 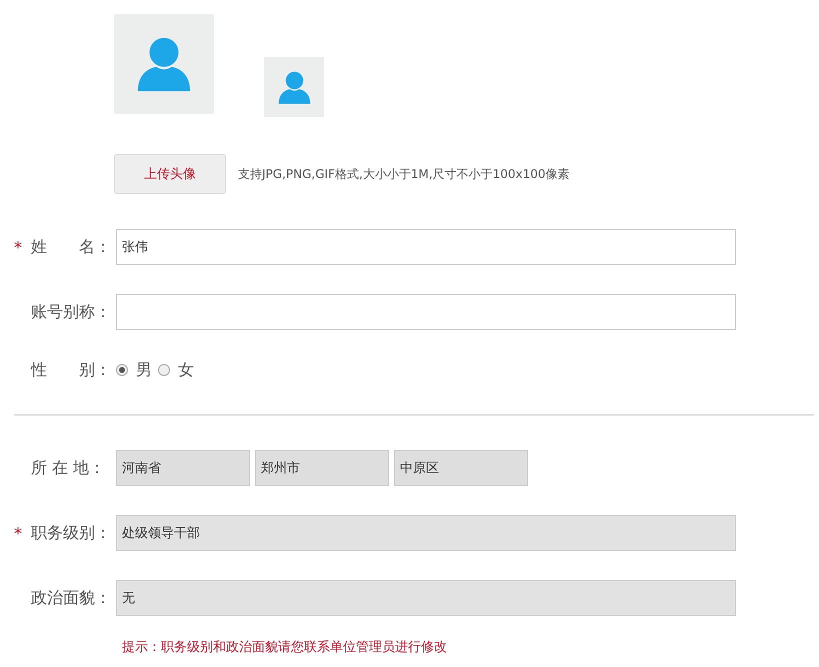 I want to click on field-label: 性 别：, so click(x=71, y=370).